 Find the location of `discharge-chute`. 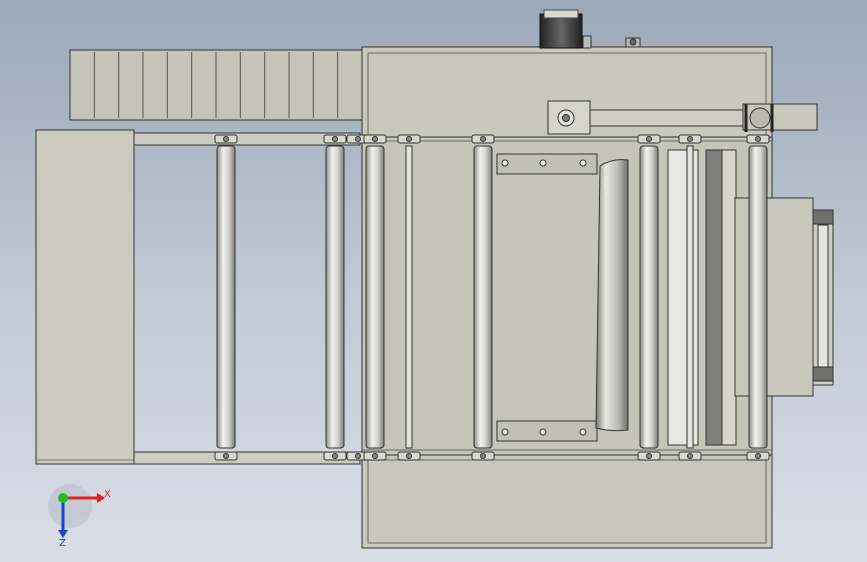

discharge-chute is located at coordinates (774, 297).